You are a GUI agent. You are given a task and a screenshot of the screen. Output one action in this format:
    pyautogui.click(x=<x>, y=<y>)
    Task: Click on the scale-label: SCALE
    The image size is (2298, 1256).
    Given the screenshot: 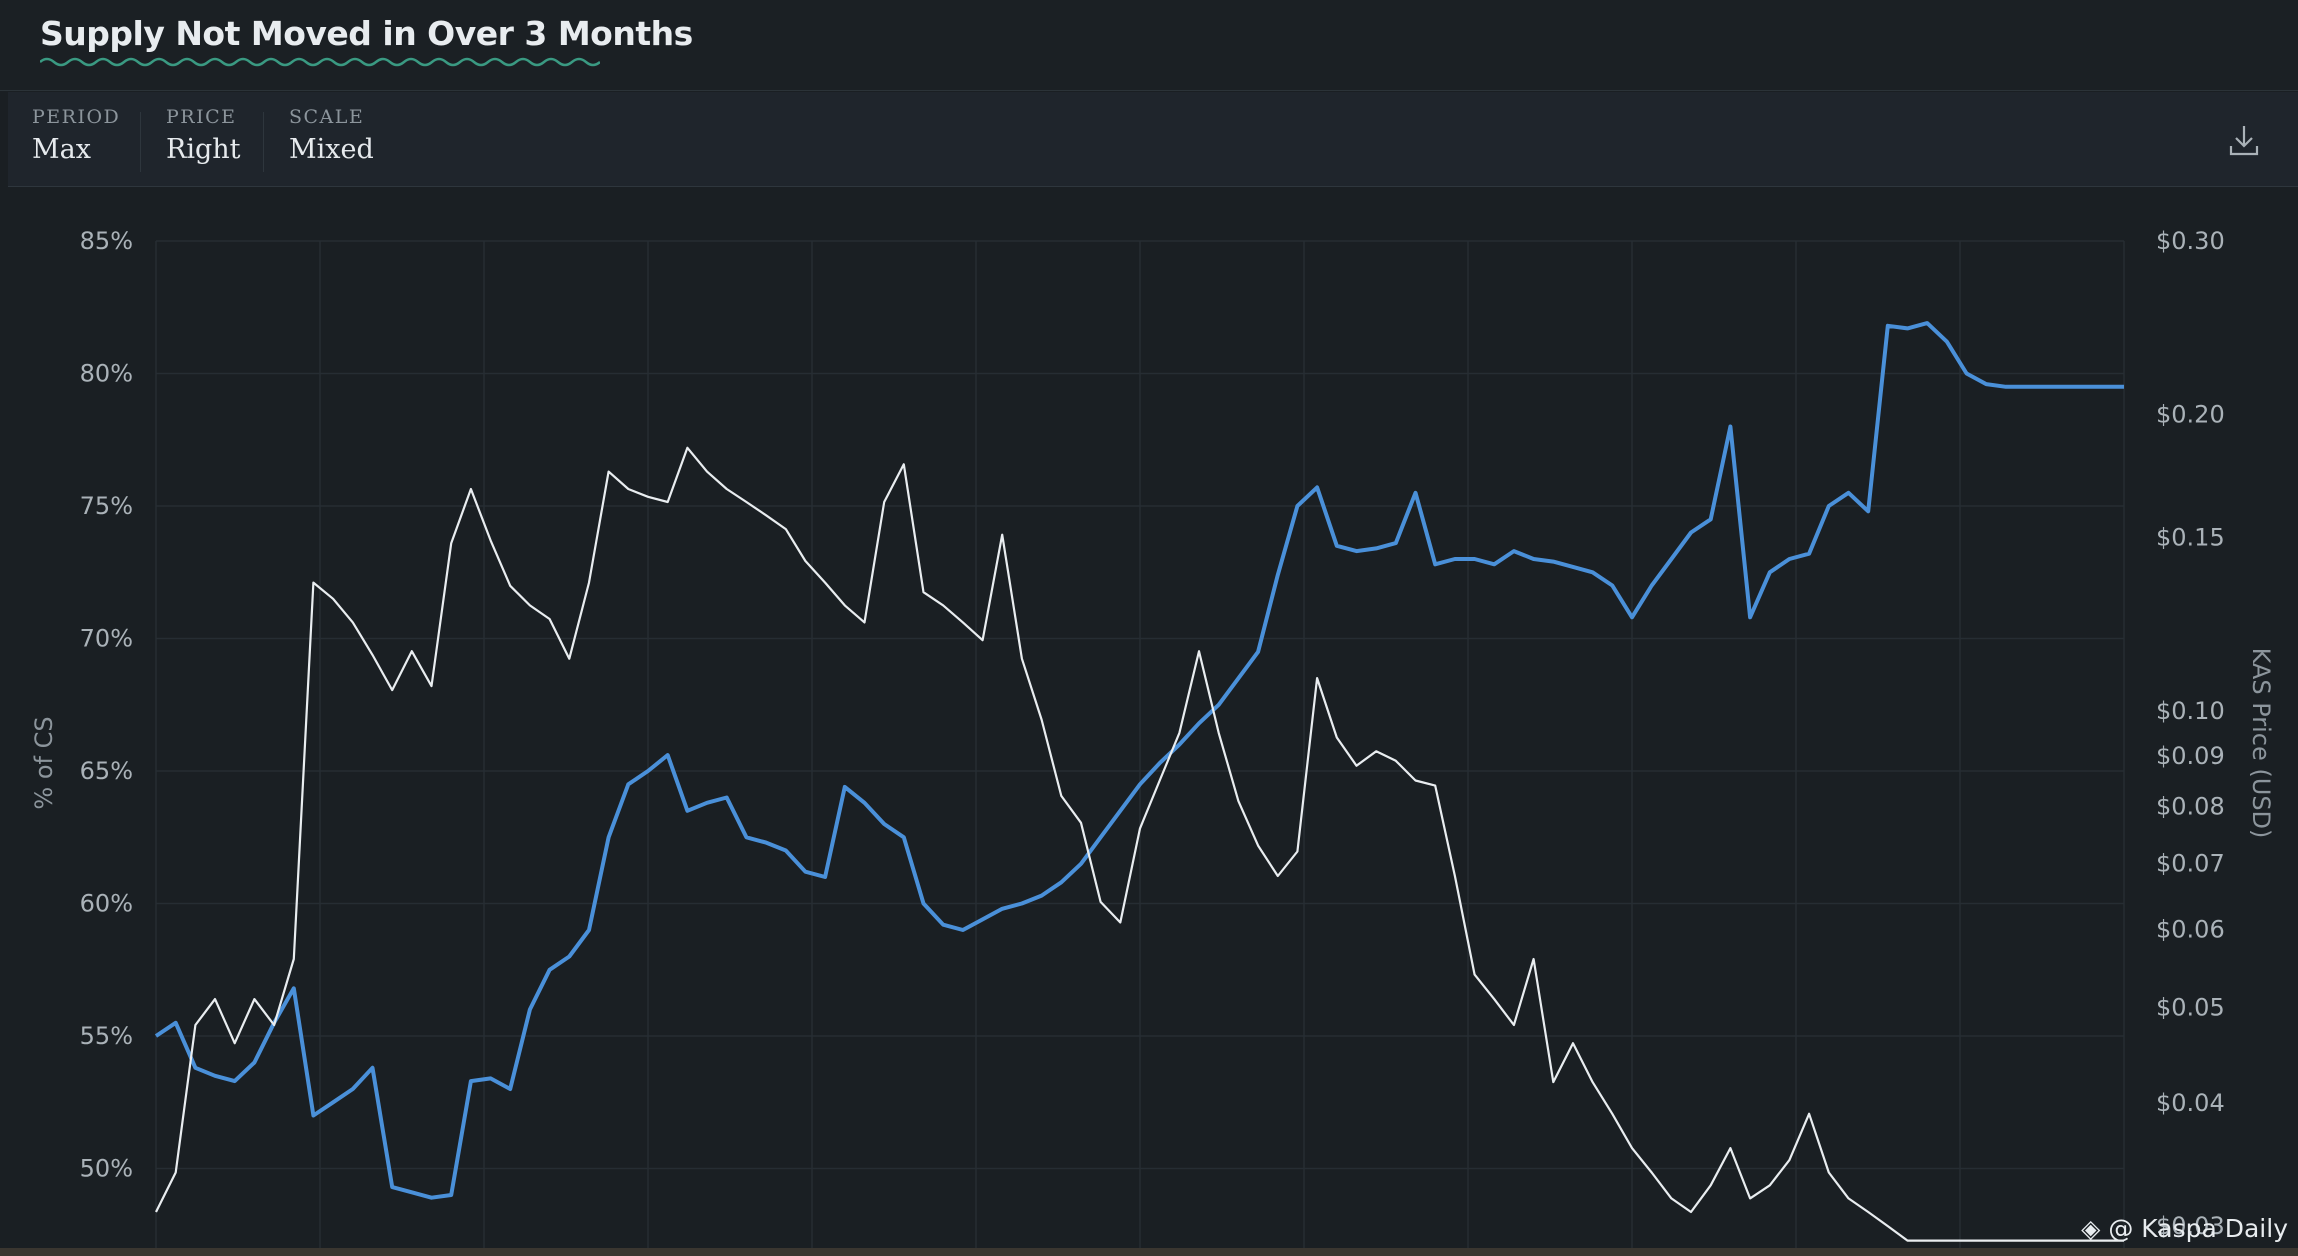 What is the action you would take?
    pyautogui.click(x=327, y=117)
    